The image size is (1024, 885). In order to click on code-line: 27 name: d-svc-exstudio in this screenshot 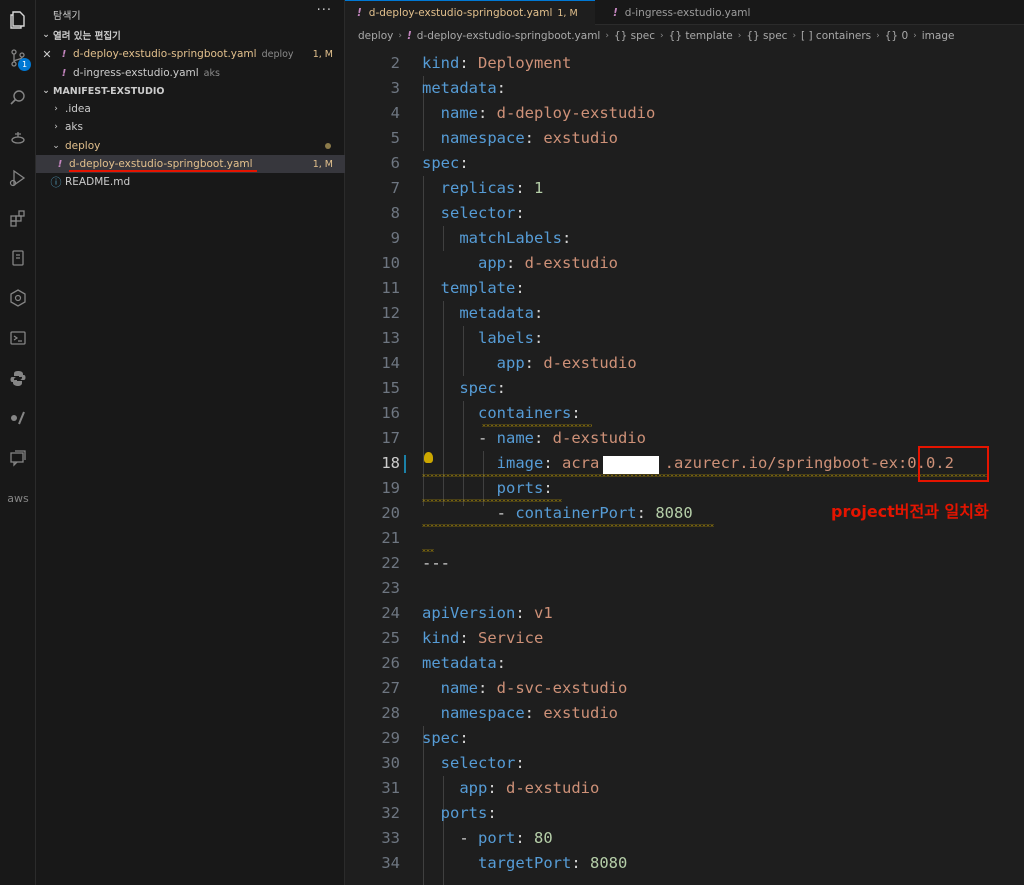, I will do `click(684, 688)`.